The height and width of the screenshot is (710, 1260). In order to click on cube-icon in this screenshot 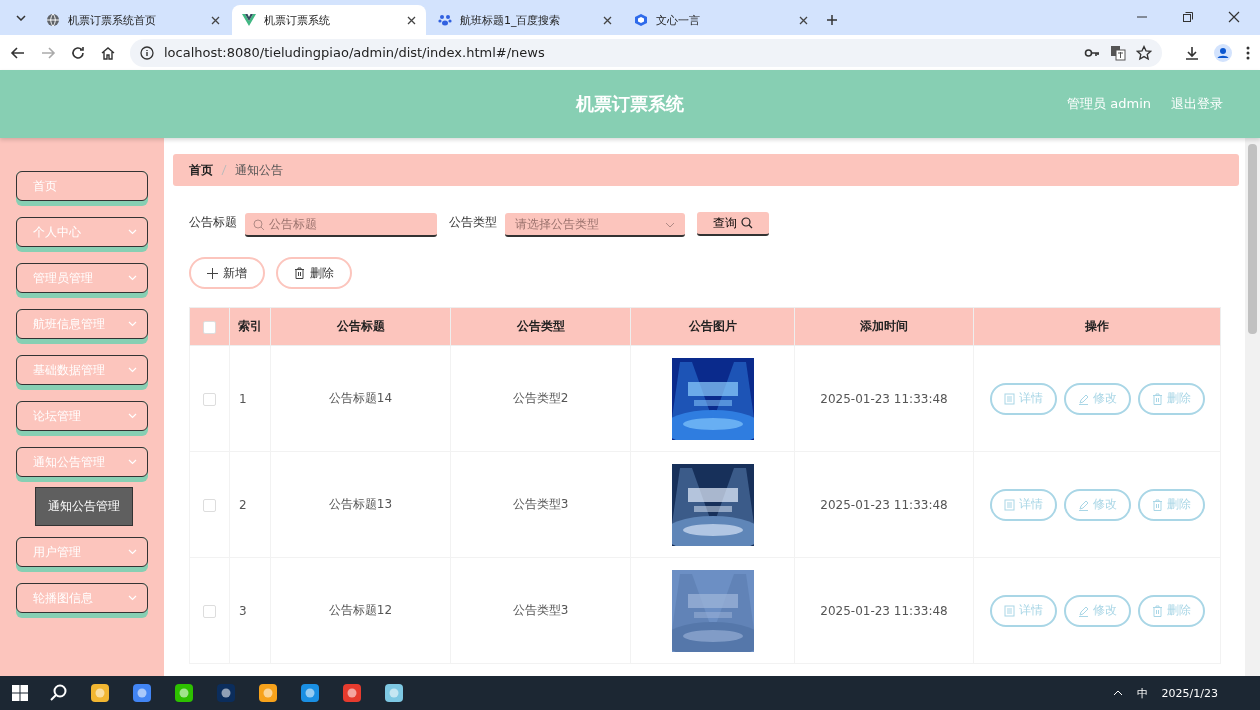, I will do `click(641, 20)`.